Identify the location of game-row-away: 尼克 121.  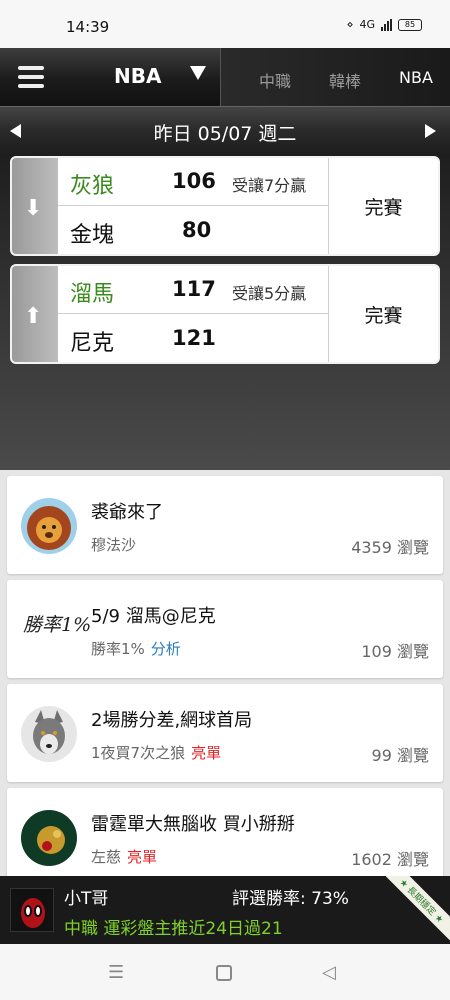
(193, 338).